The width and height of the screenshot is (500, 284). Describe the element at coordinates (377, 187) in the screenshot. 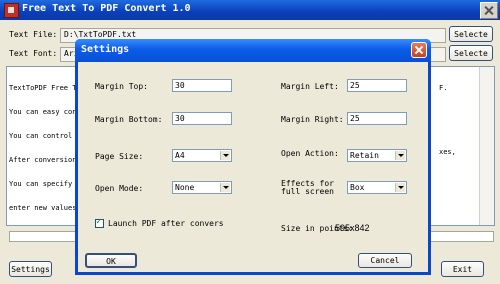

I see `effects-select: Box` at that location.